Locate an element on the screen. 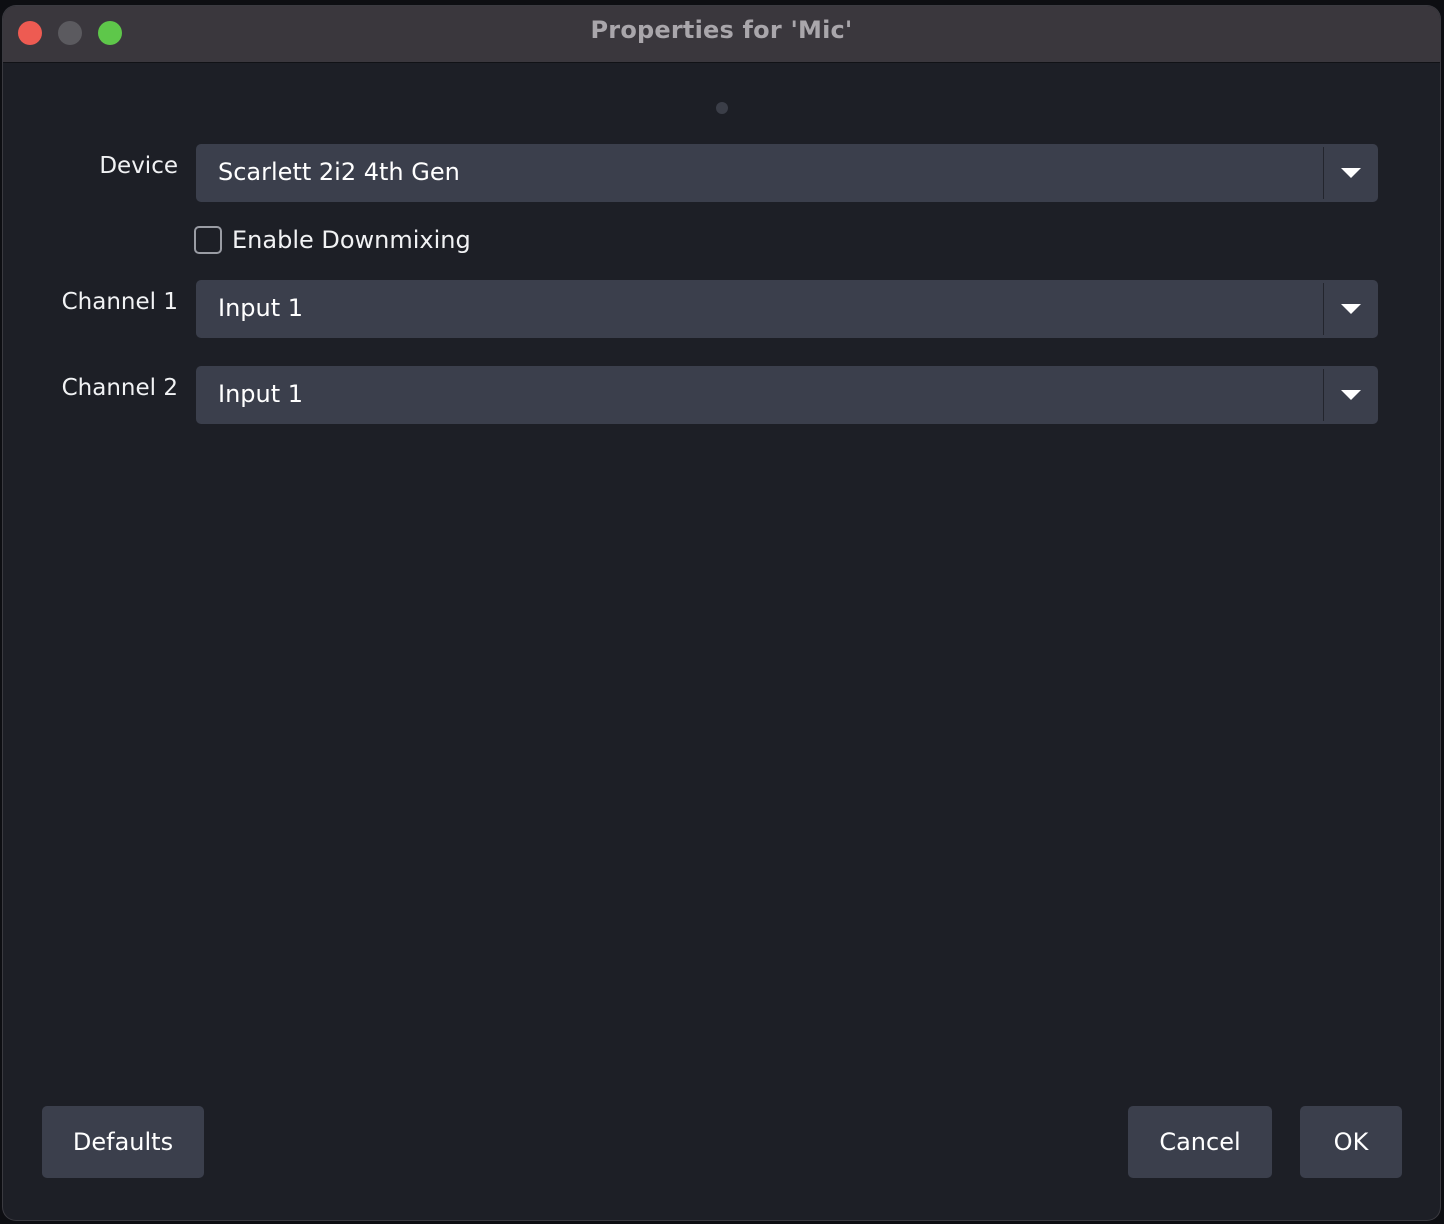 The height and width of the screenshot is (1224, 1444). downmix-checkbox-label: Enable Downmixing is located at coordinates (351, 240).